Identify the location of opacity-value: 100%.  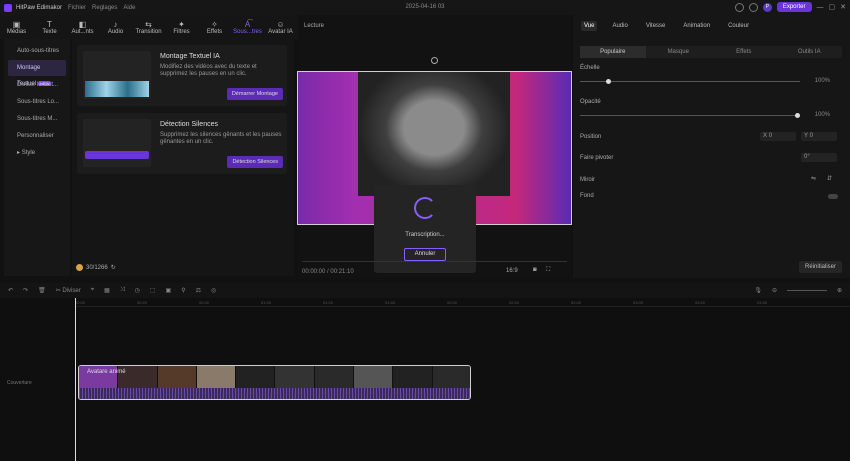
(822, 115).